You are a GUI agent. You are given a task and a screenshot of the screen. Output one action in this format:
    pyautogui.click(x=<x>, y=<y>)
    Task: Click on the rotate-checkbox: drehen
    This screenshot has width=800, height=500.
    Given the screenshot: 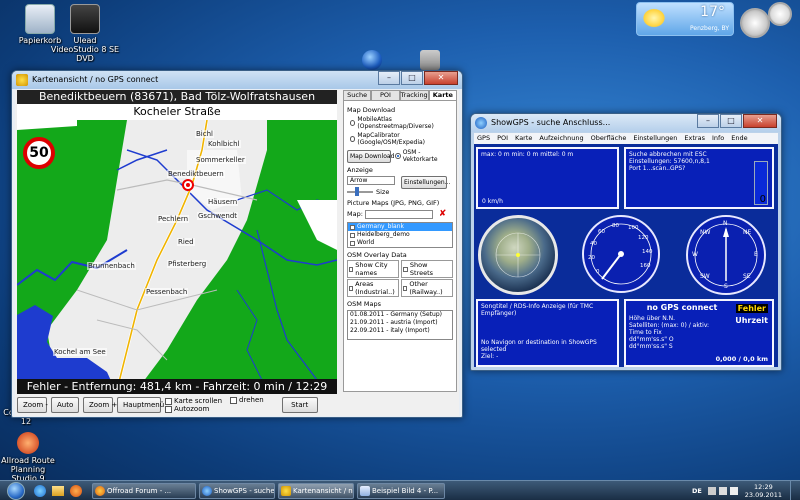 What is the action you would take?
    pyautogui.click(x=247, y=400)
    